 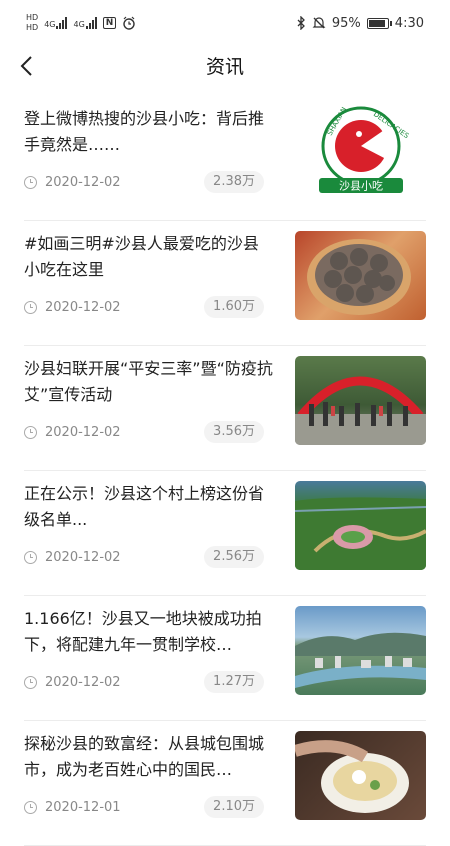 I want to click on news-item: #如画三明#沙县人最爱吃的沙县小吃在这里 2020-12-02 1.60万, so click(x=225, y=283).